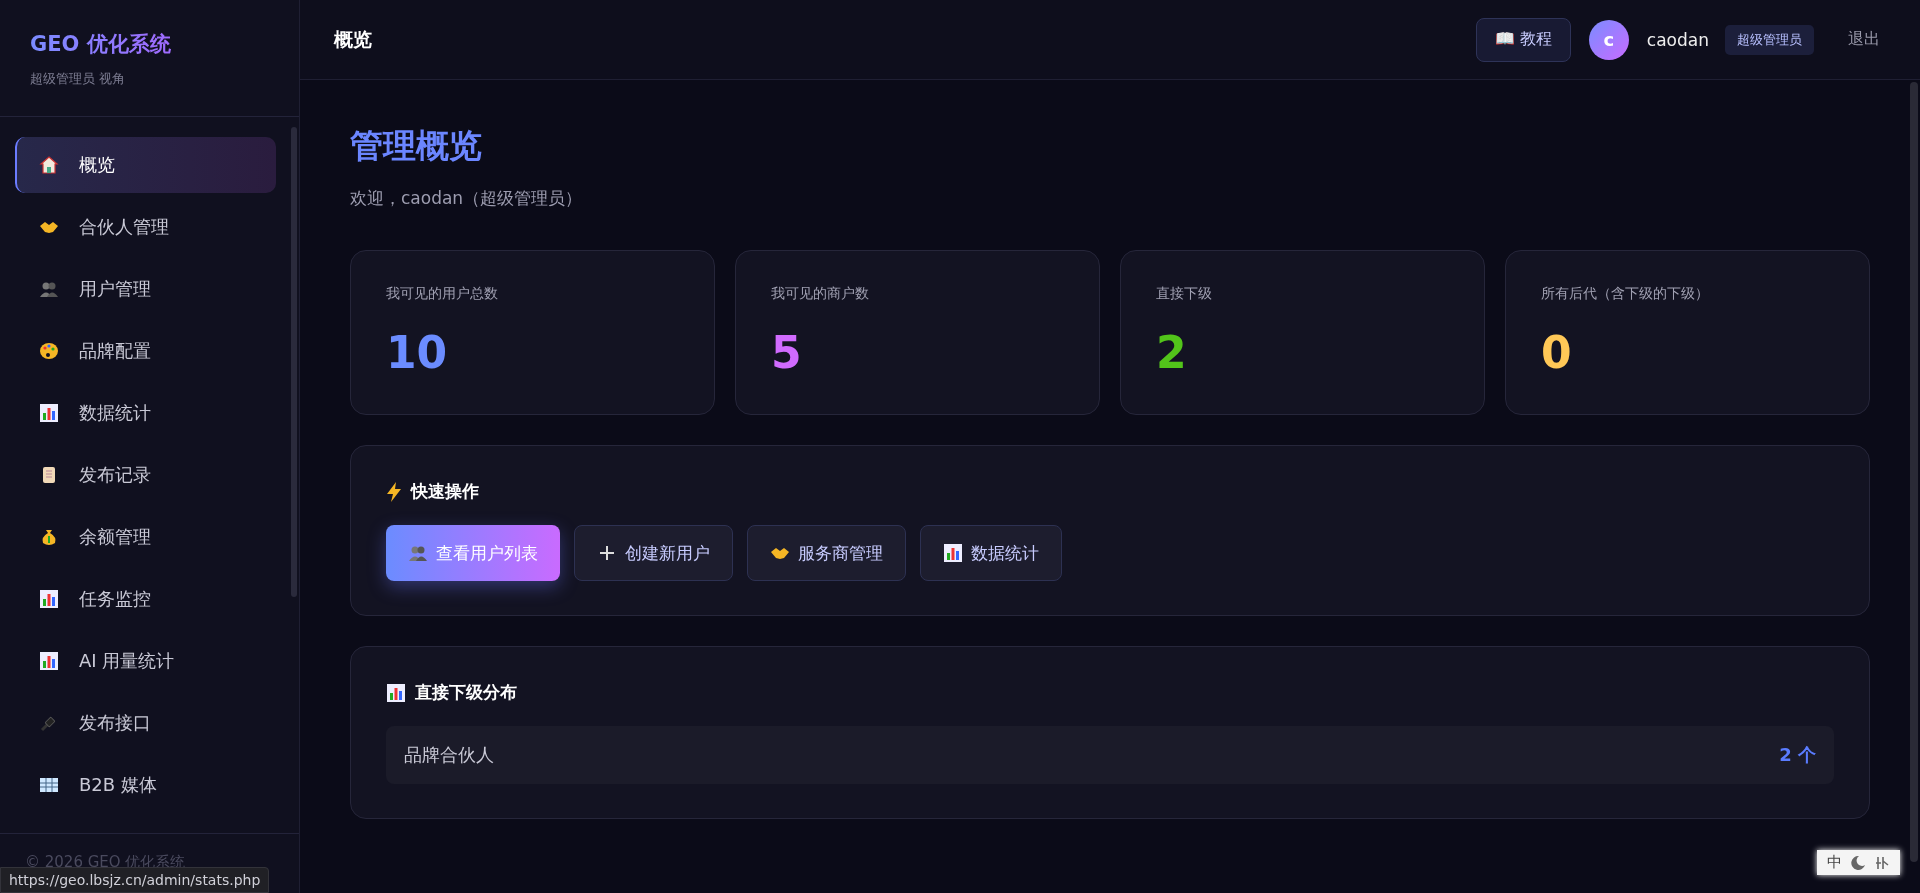 The image size is (1920, 893). Describe the element at coordinates (145, 785) in the screenshot. I see `nav-item: B2B 媒体` at that location.